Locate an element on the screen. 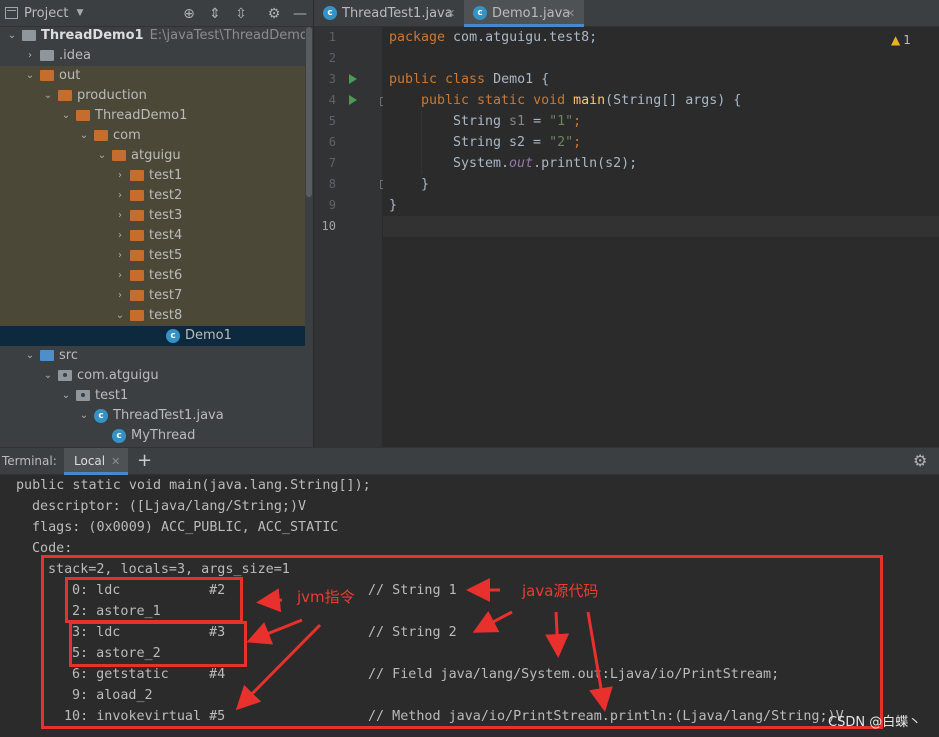 The width and height of the screenshot is (939, 737). tree-item-label: .idea is located at coordinates (75, 55).